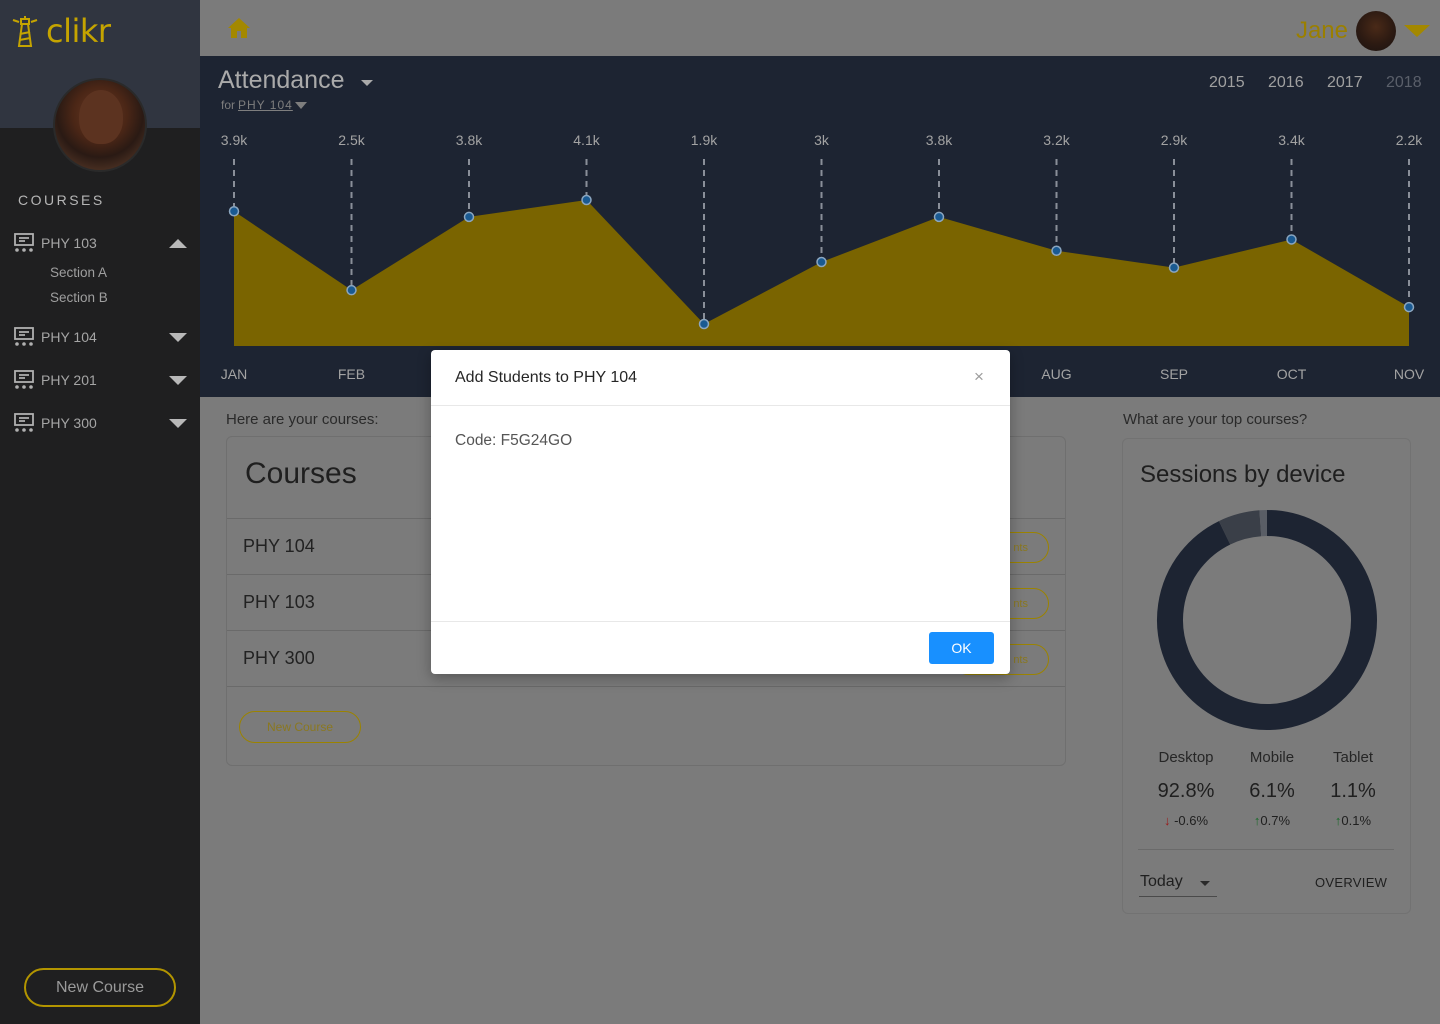  Describe the element at coordinates (1353, 791) in the screenshot. I see `device-value: 1.1%` at that location.